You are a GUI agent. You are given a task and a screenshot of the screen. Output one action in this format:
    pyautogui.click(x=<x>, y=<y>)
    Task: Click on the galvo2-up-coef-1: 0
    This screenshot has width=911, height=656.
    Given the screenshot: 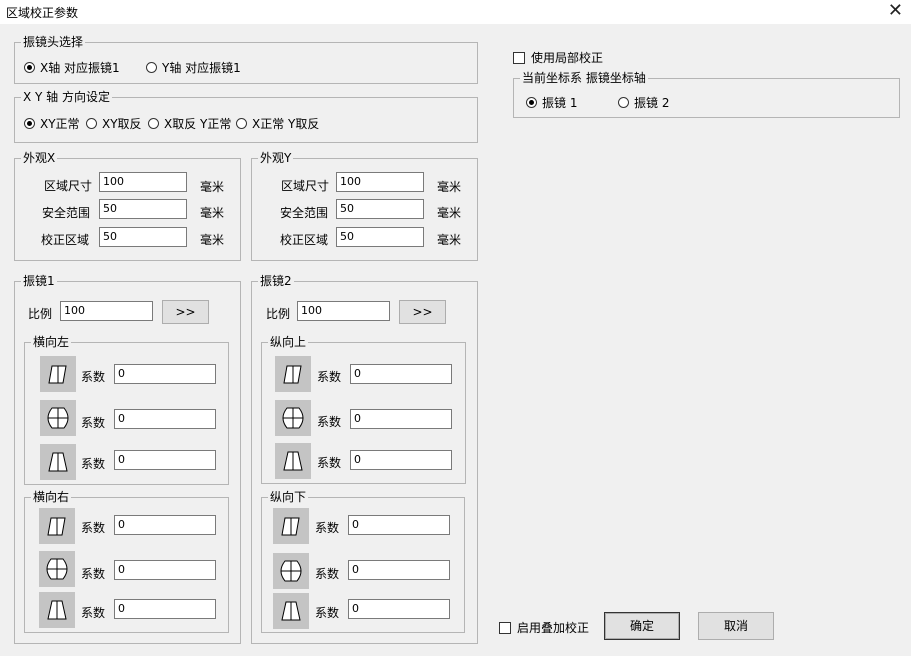 What is the action you would take?
    pyautogui.click(x=401, y=374)
    